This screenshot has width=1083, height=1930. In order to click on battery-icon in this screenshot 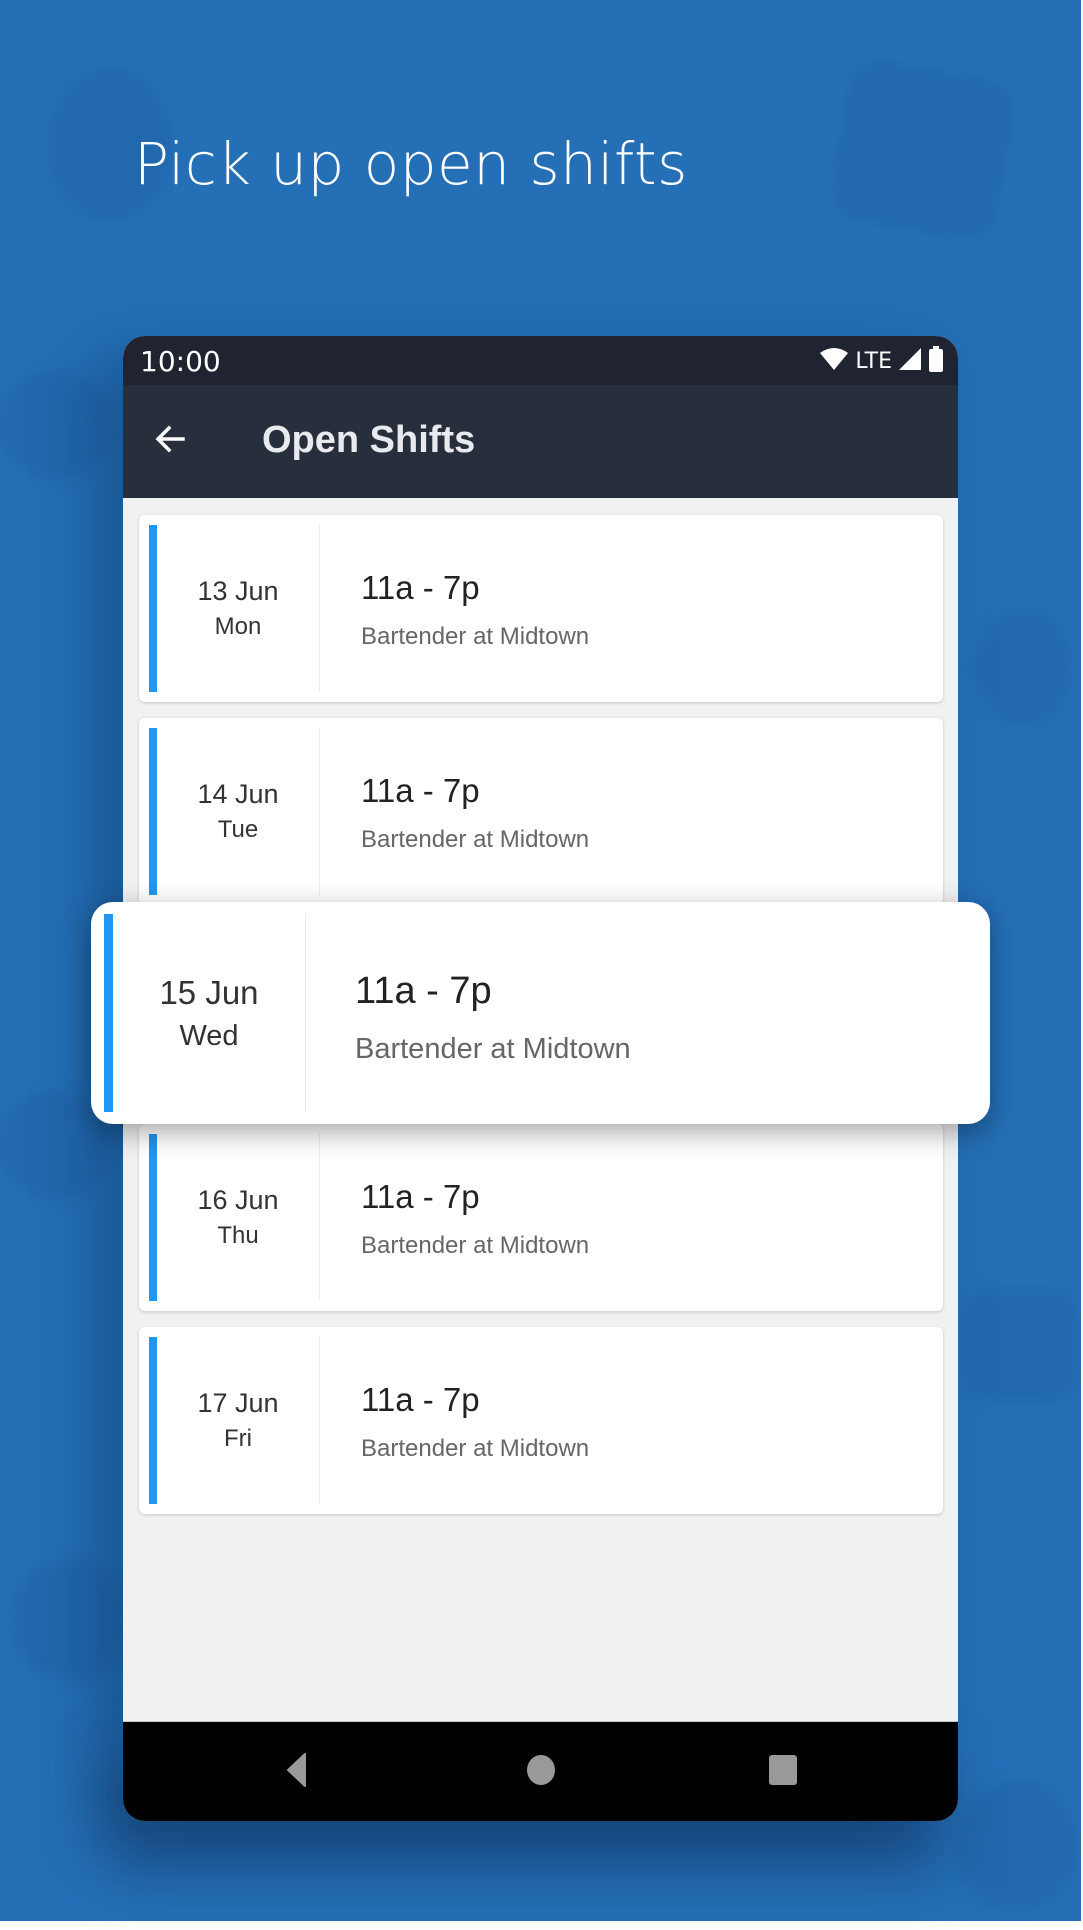, I will do `click(936, 361)`.